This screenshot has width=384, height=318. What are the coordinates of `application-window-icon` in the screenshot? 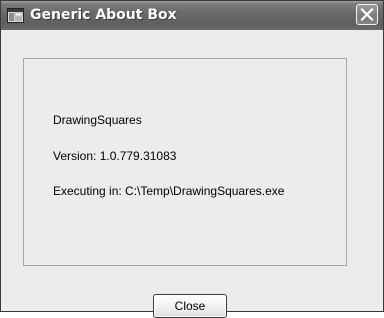 It's located at (15, 15).